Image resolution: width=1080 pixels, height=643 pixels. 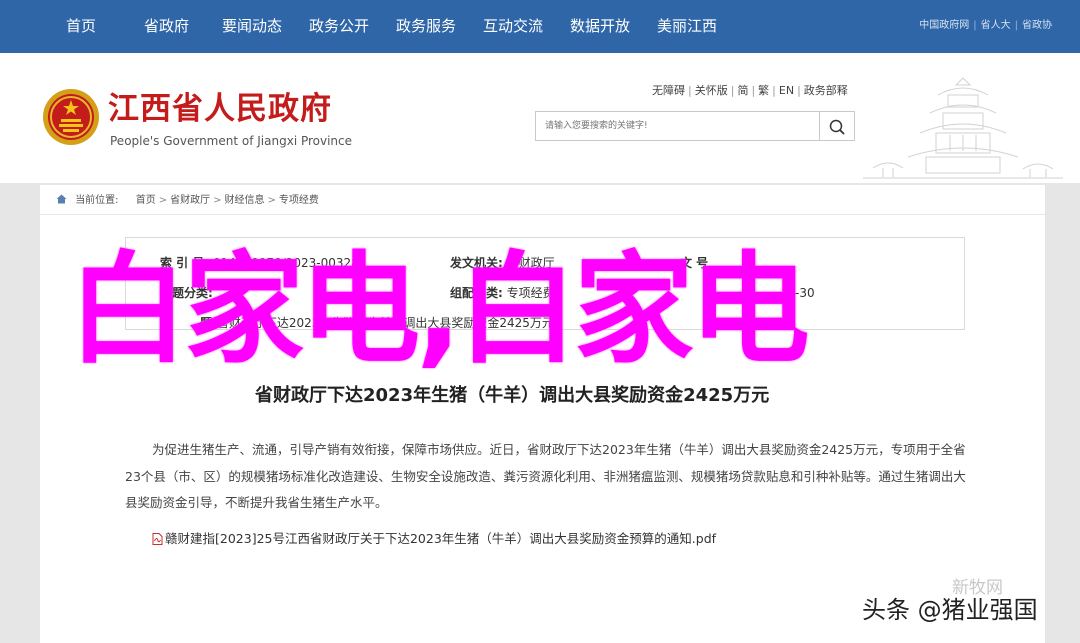 I want to click on link-gov-accounts: 政务部释, so click(x=826, y=90).